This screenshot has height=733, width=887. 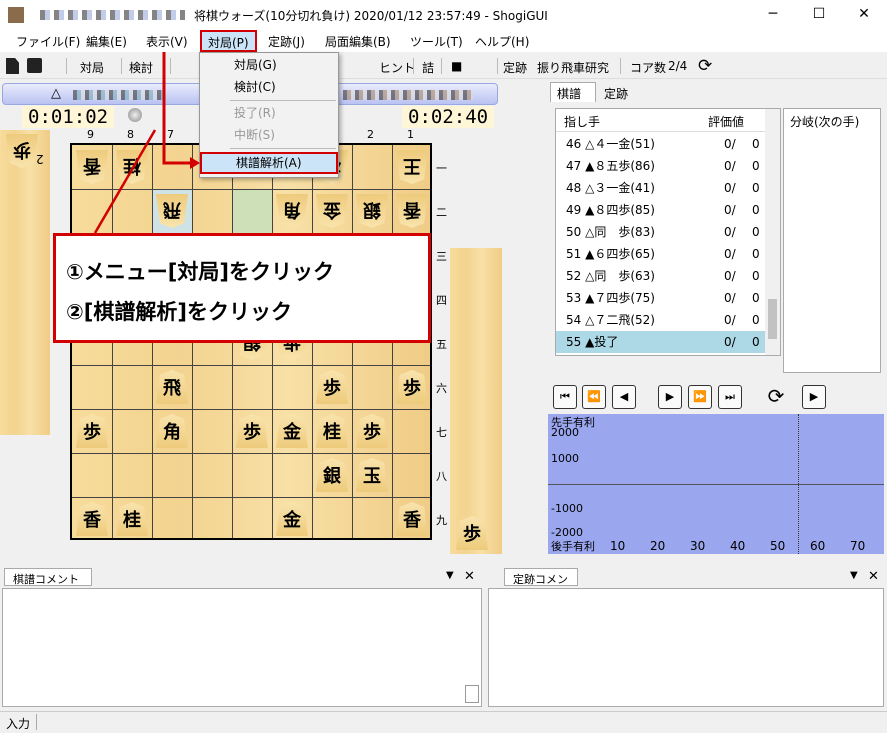 What do you see at coordinates (716, 92) in the screenshot?
I see `right-tab-bar: 棋譜 定跡` at bounding box center [716, 92].